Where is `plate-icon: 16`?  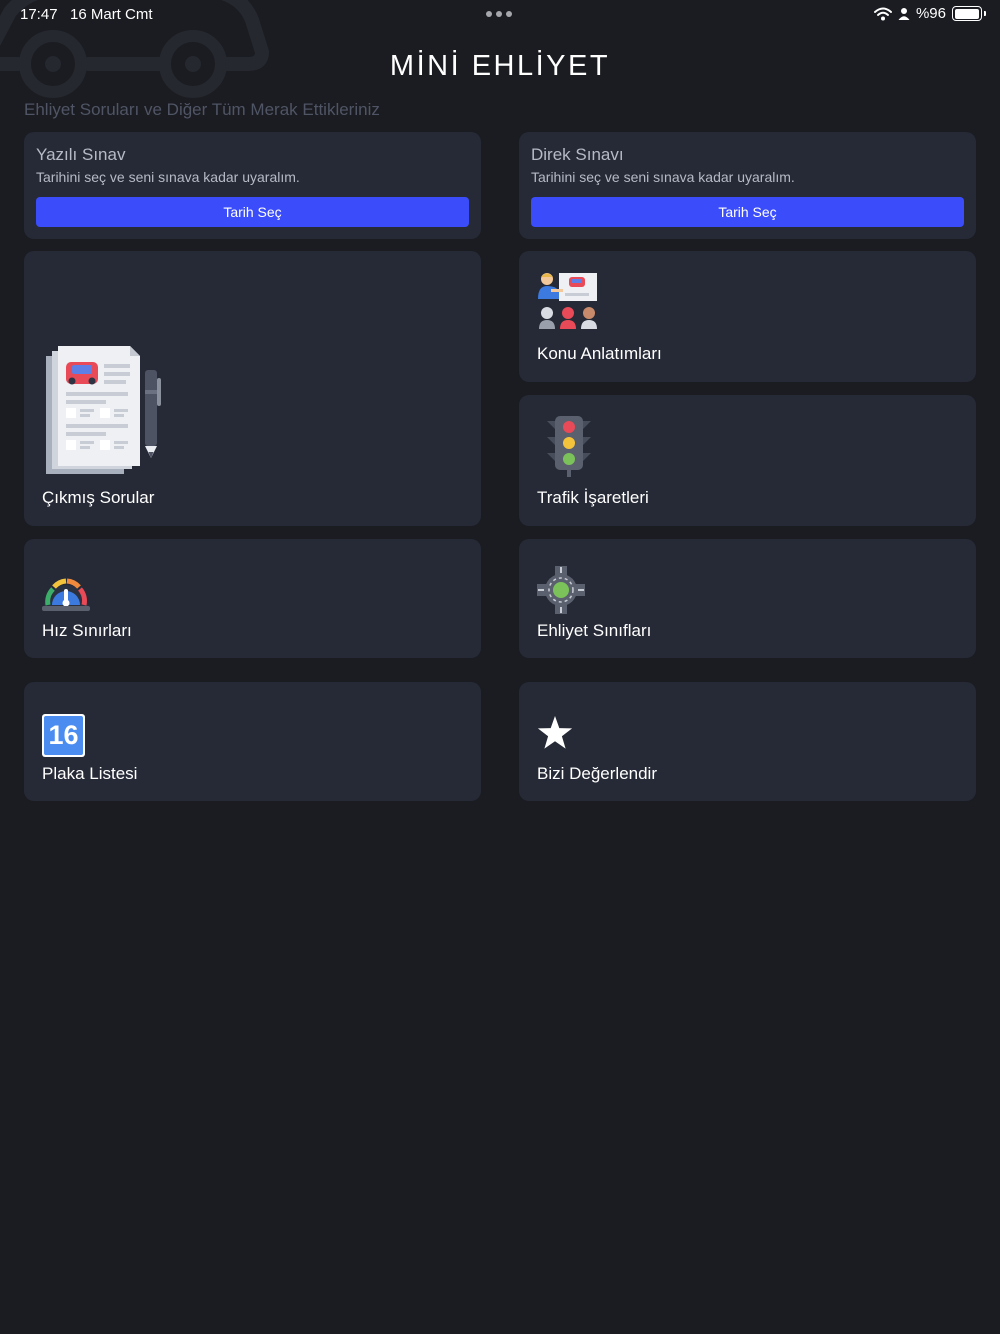 plate-icon: 16 is located at coordinates (63, 735).